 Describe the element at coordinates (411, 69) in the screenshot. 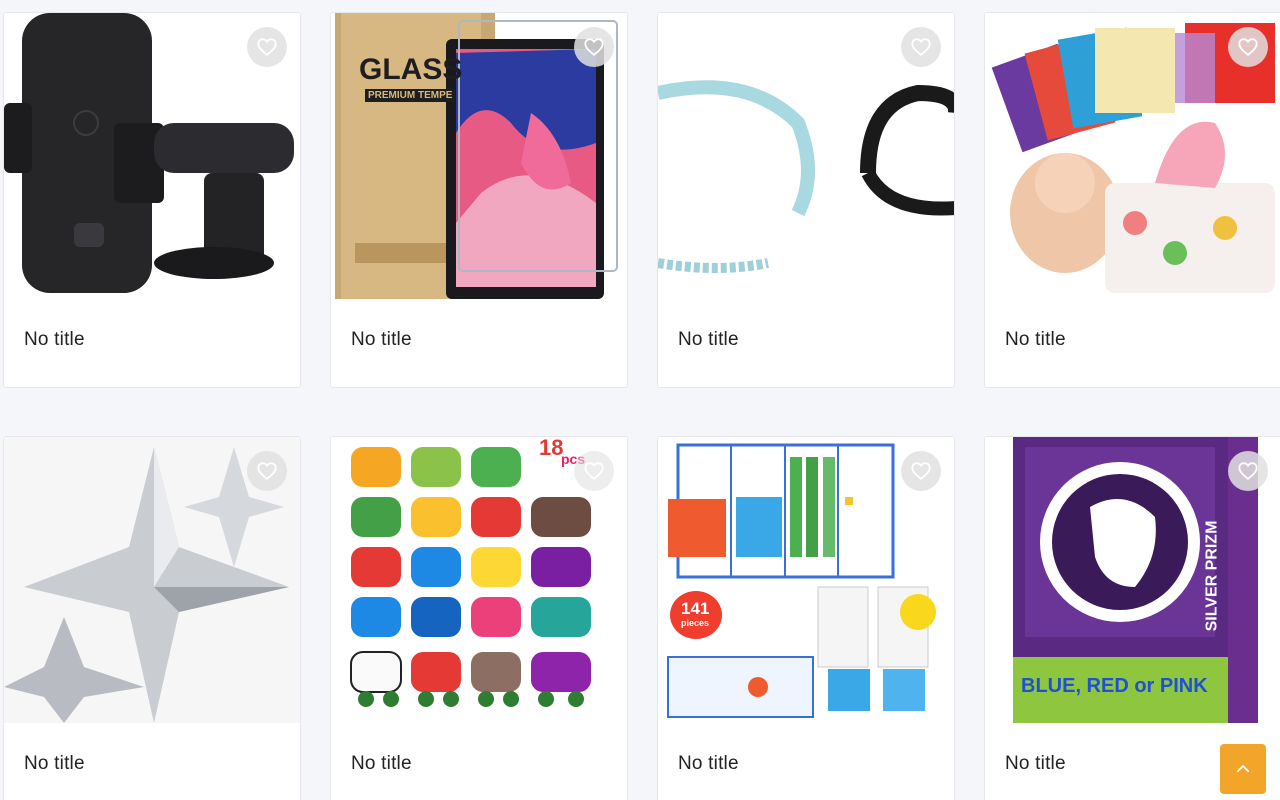

I see `box-label-text: GLASS` at that location.